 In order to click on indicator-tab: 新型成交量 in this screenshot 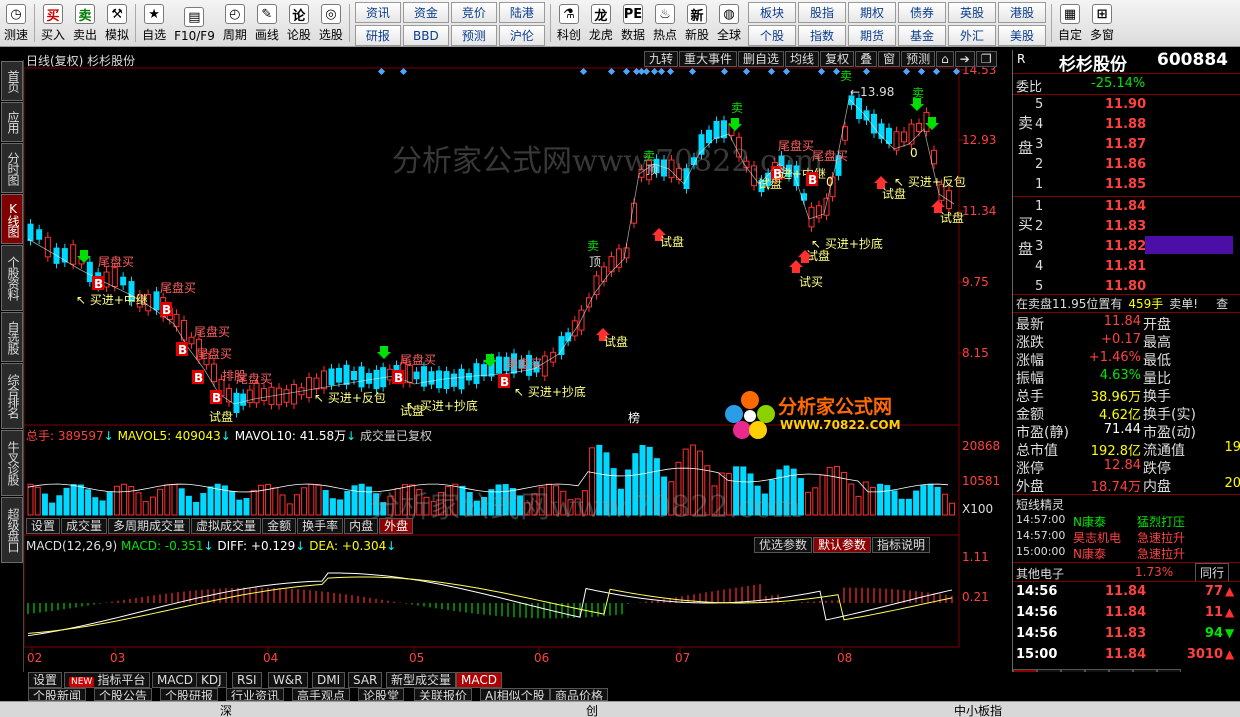, I will do `click(421, 680)`.